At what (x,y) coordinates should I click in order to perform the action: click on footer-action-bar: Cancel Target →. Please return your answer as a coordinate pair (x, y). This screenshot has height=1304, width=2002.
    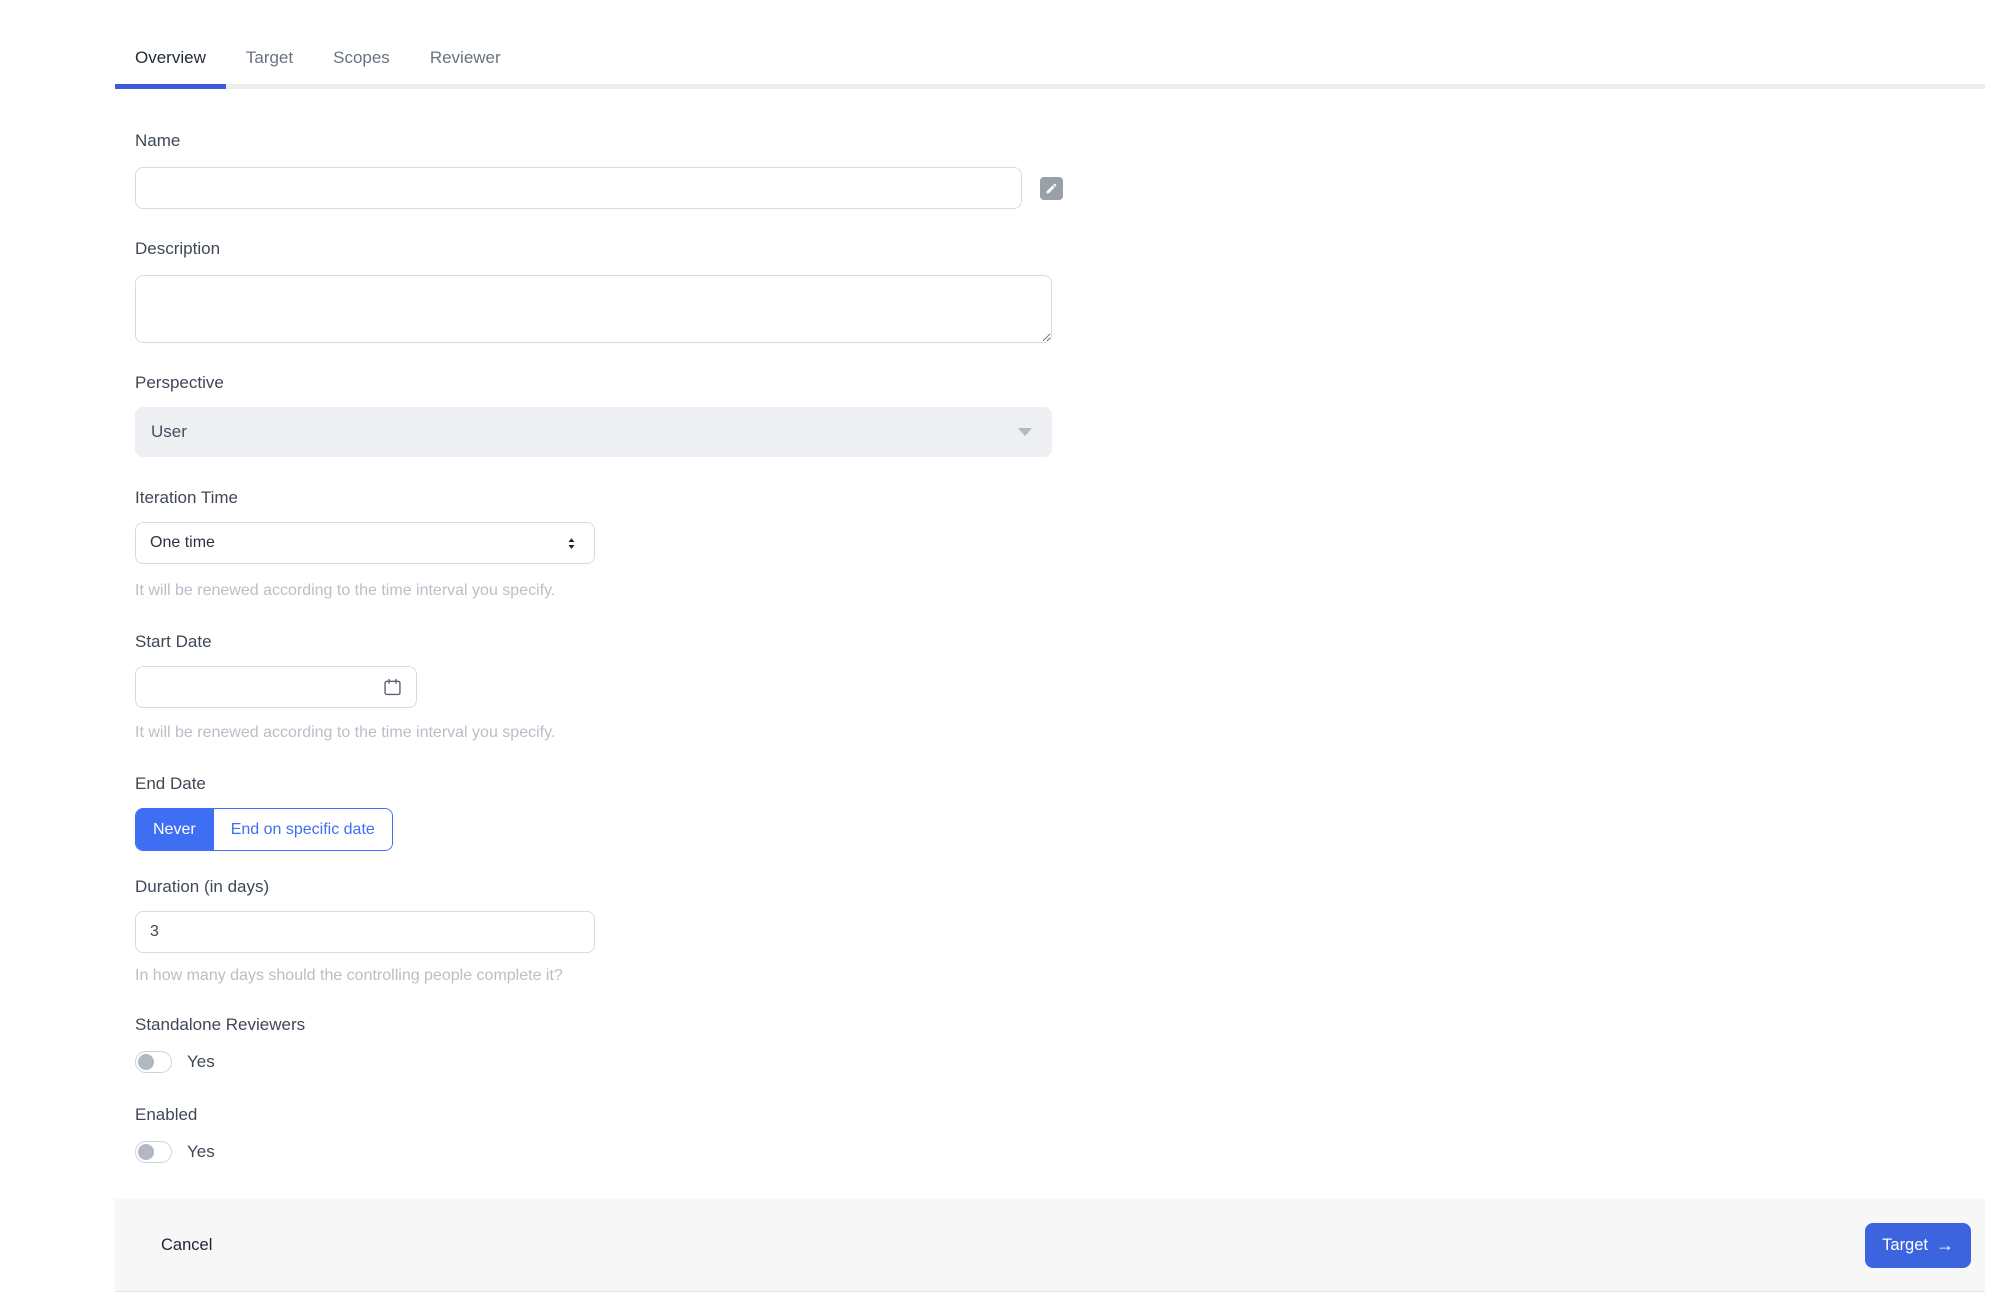
    Looking at the image, I should click on (1050, 1245).